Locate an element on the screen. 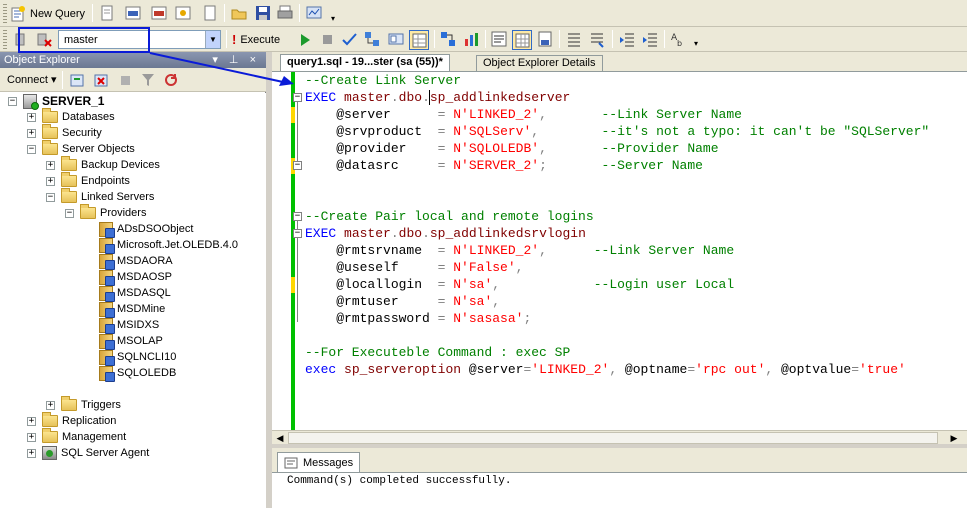 The image size is (967, 508). toolbar-separator is located at coordinates (62, 80).